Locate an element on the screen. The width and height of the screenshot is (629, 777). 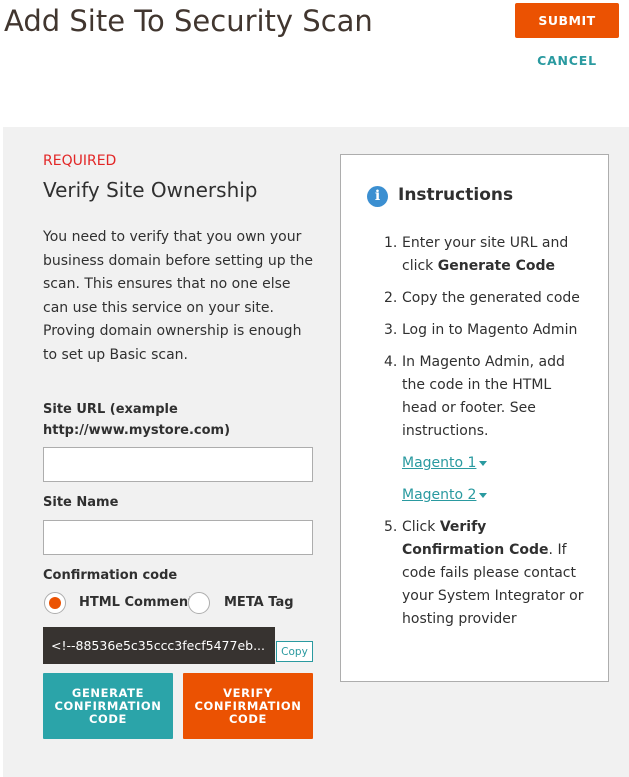
step-number: 1. is located at coordinates (391, 243).